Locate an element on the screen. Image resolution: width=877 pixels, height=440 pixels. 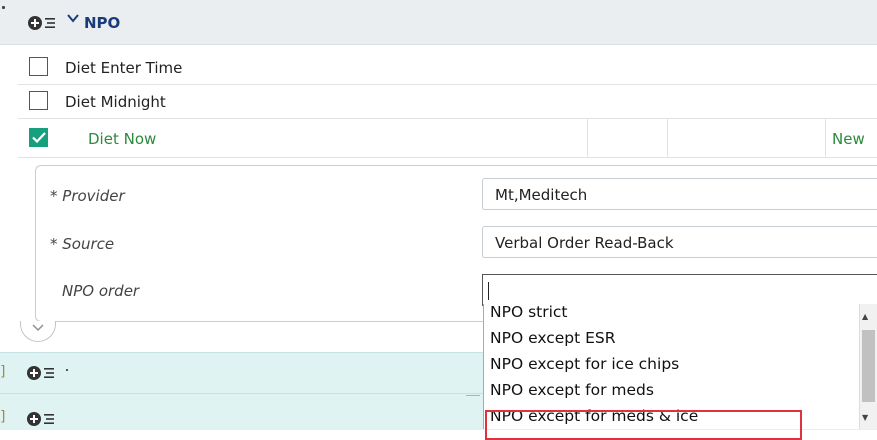
list-item: Diet Midnight is located at coordinates (447, 102).